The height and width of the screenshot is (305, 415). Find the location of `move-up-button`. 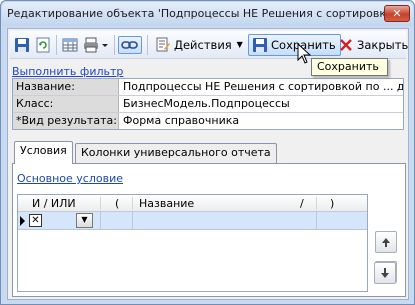

move-up-button is located at coordinates (386, 242).